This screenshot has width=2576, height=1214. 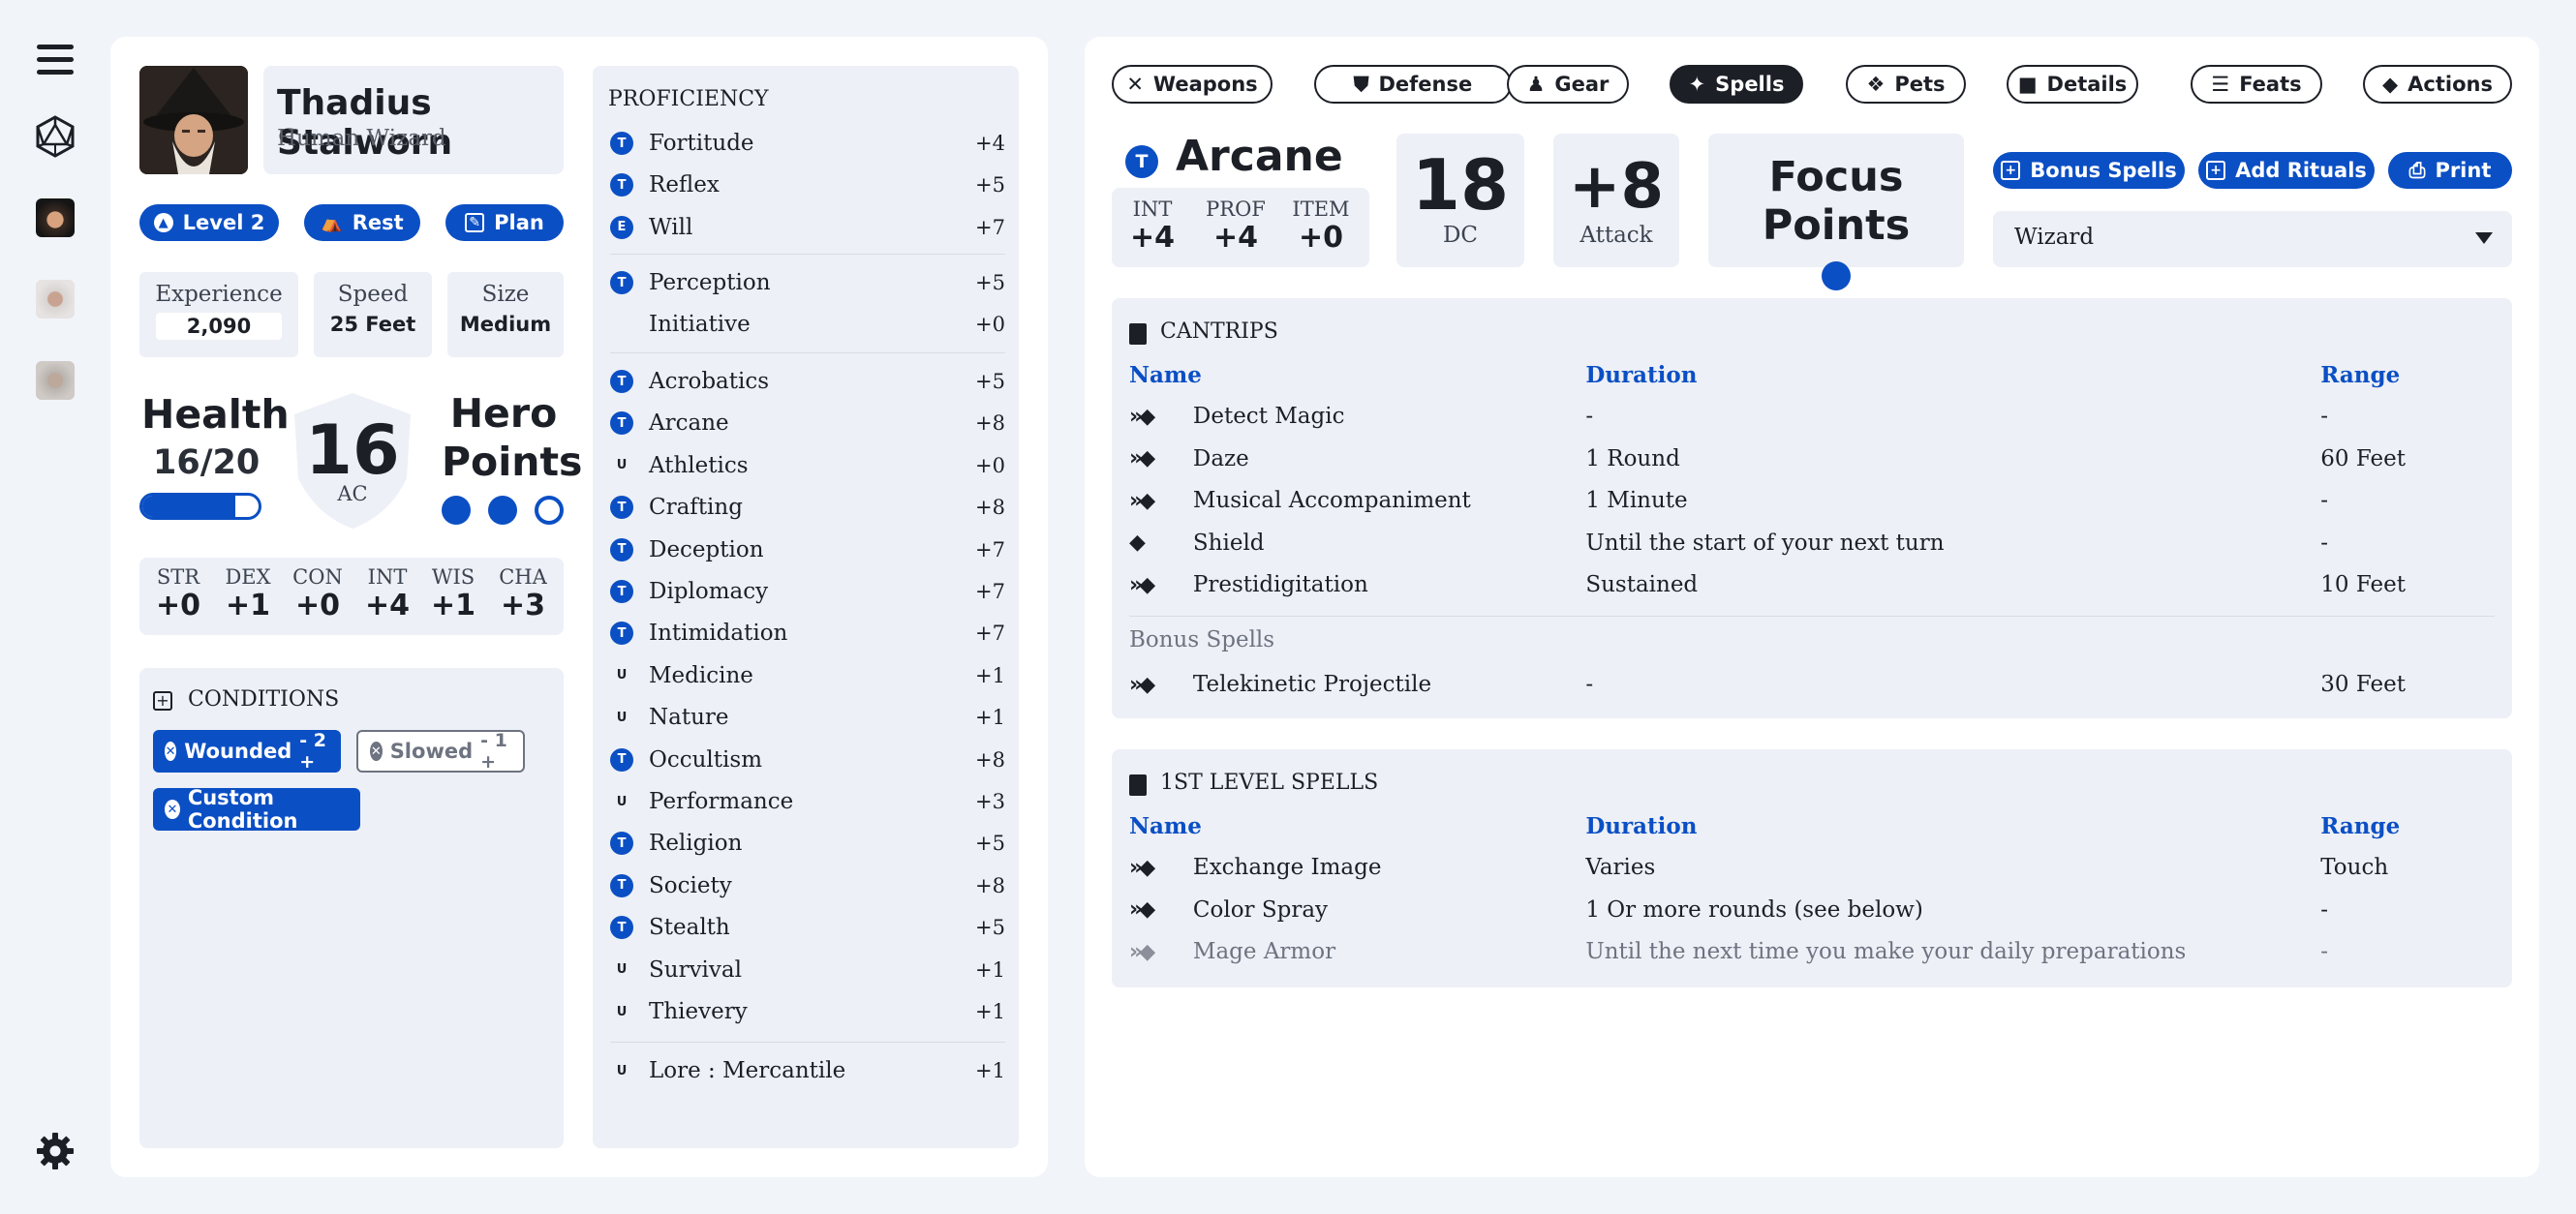 What do you see at coordinates (2484, 238) in the screenshot?
I see `chevron-down-icon` at bounding box center [2484, 238].